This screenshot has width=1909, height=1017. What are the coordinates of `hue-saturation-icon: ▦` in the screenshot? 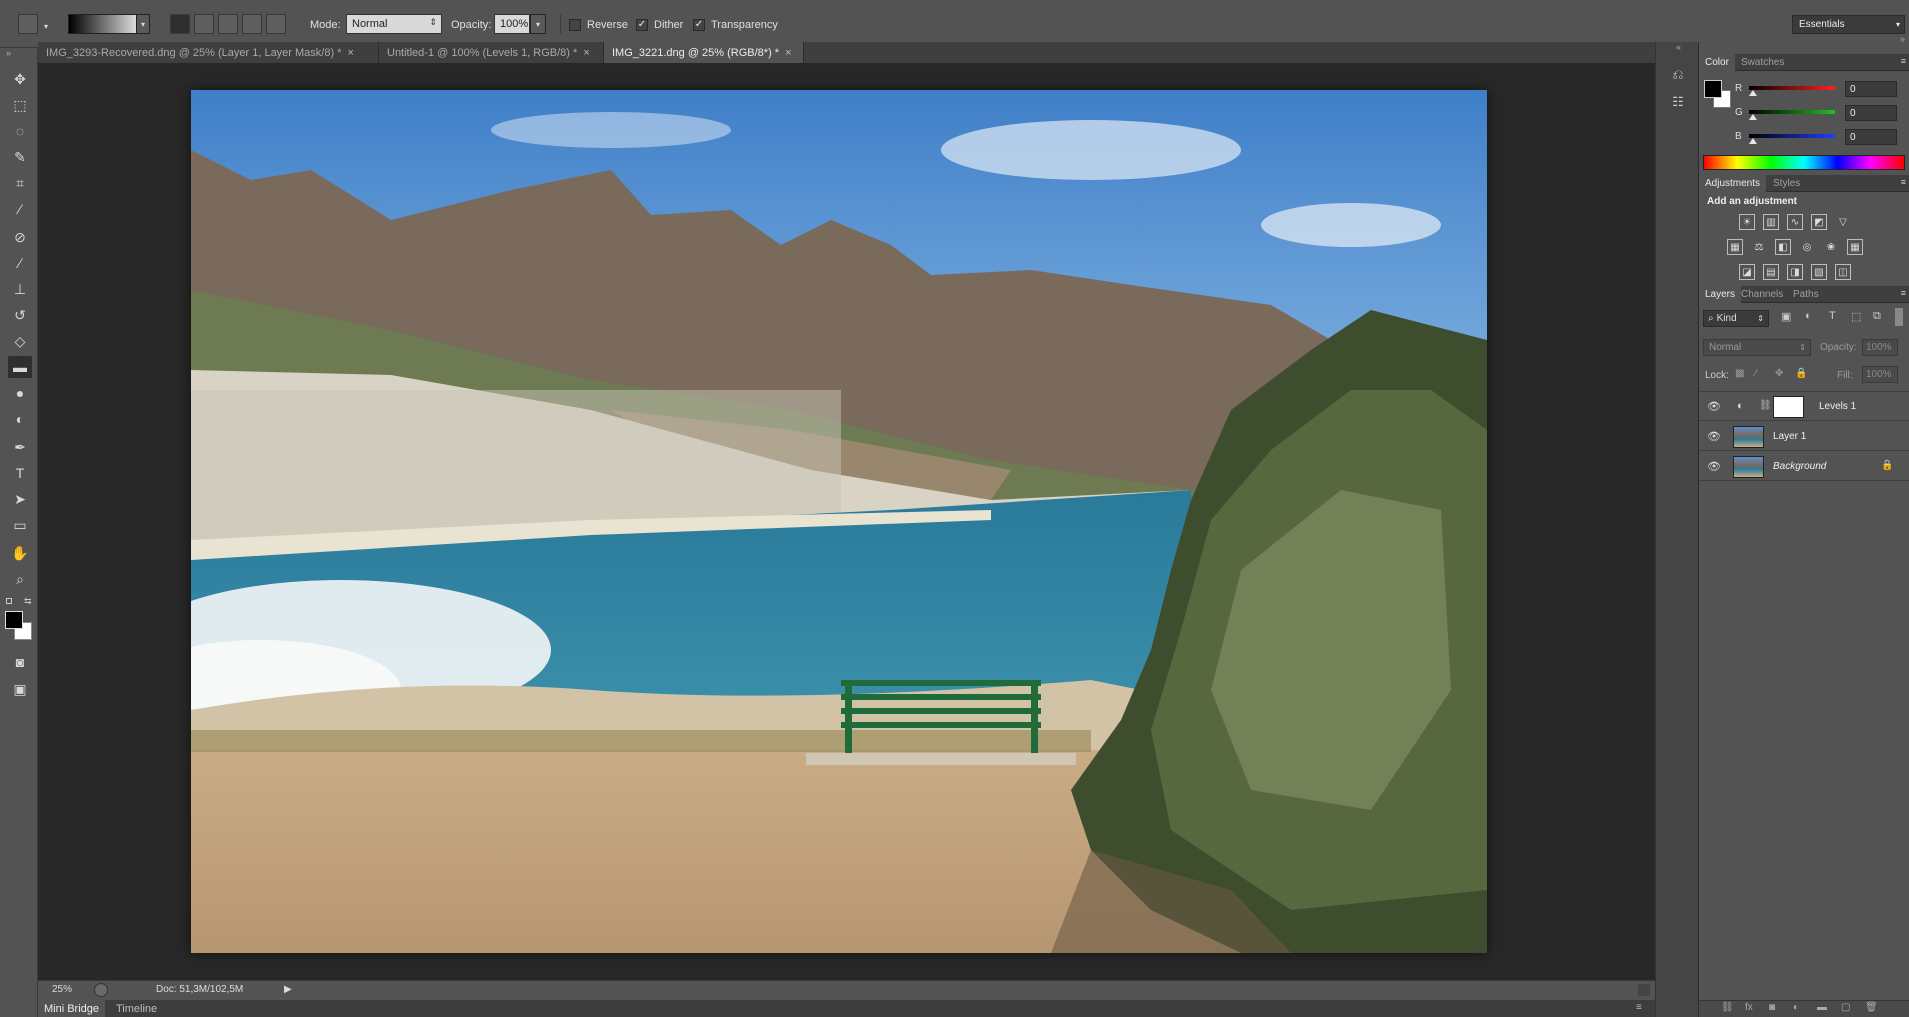 It's located at (1735, 247).